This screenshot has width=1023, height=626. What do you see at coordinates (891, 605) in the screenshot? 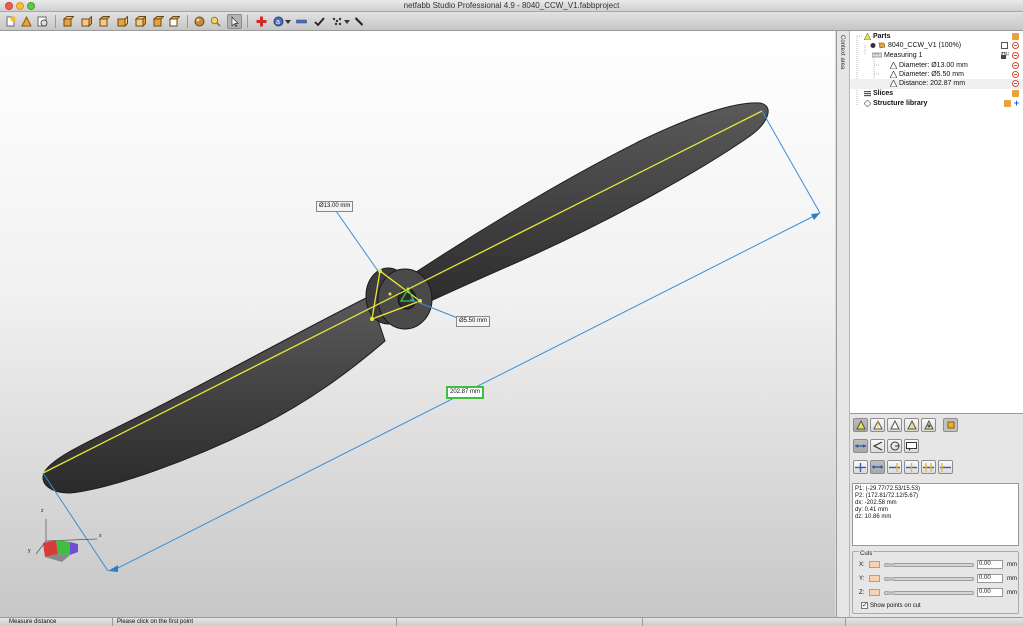
I see `show-points-on-cut-checkbox: Show points on cut` at bounding box center [891, 605].